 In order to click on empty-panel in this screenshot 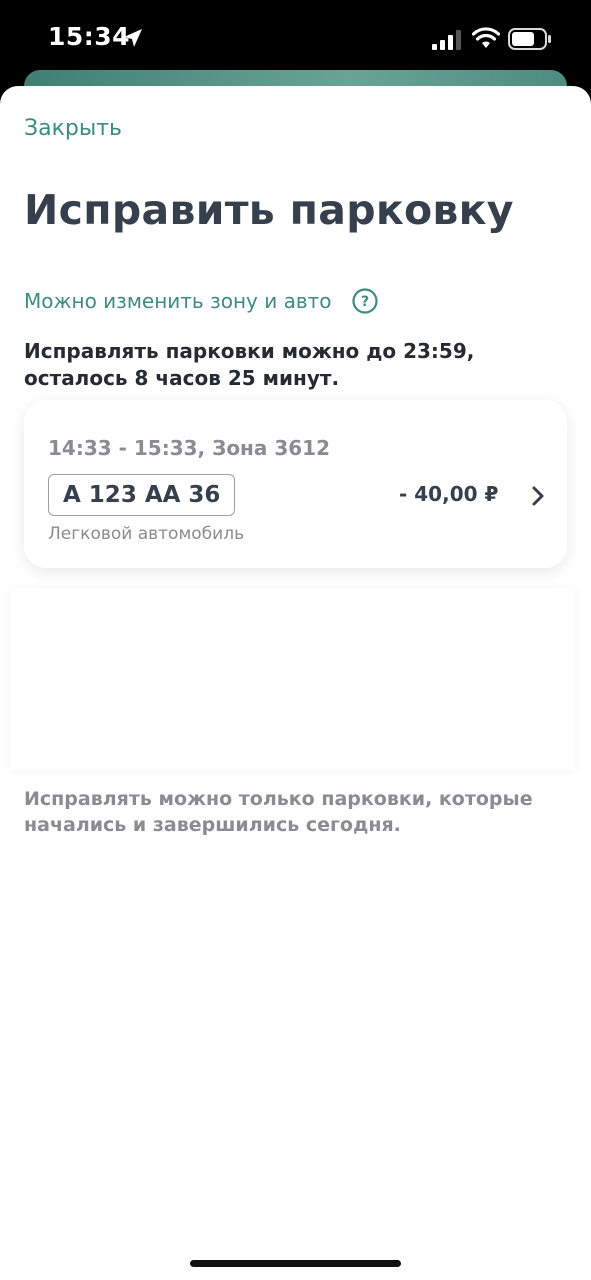, I will do `click(292, 679)`.